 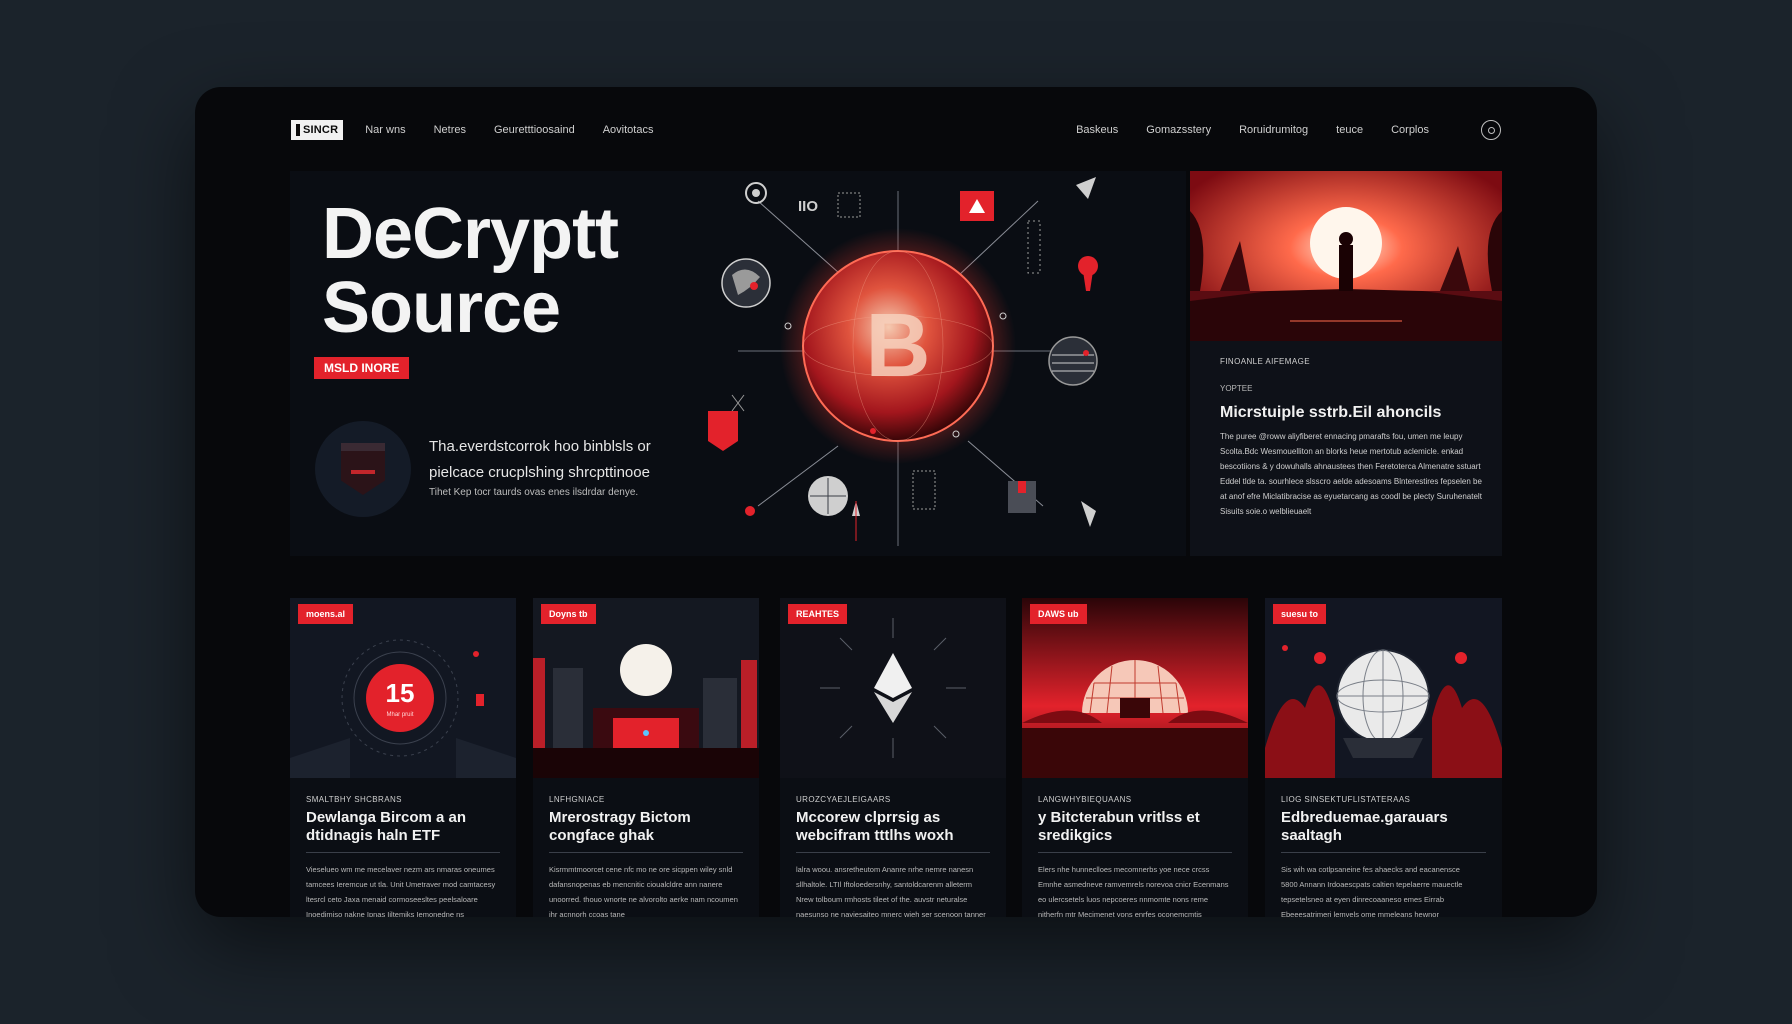 I want to click on counter-number: 15, so click(x=400, y=693).